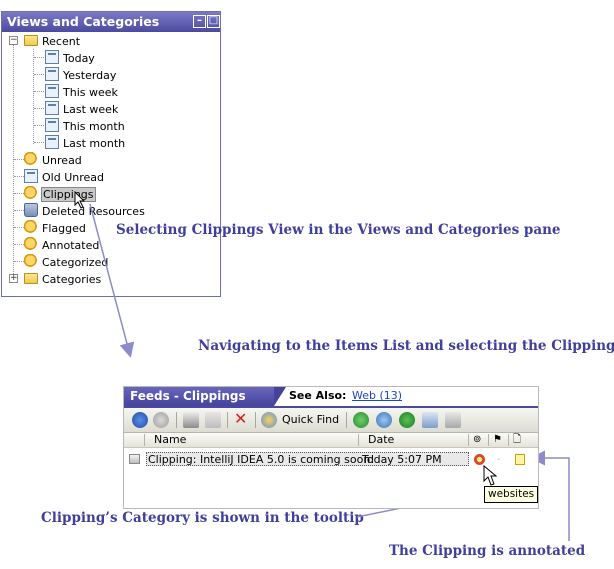 Image resolution: width=614 pixels, height=569 pixels. What do you see at coordinates (213, 420) in the screenshot?
I see `forward-mail-icon` at bounding box center [213, 420].